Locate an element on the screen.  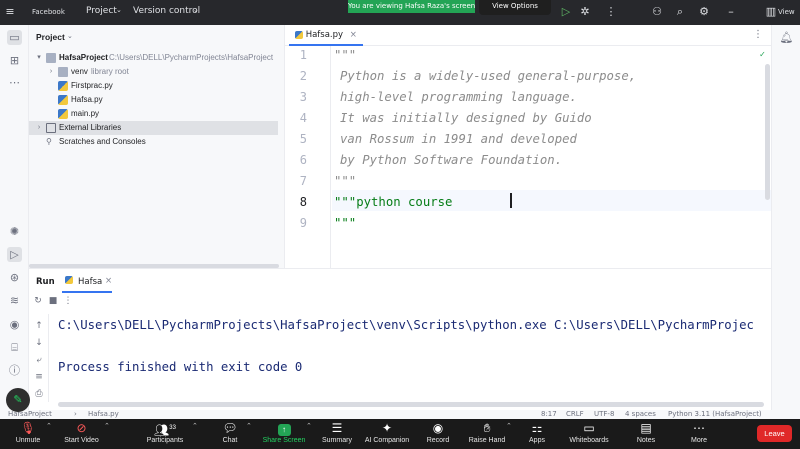
line-number: 9 is located at coordinates (303, 223).